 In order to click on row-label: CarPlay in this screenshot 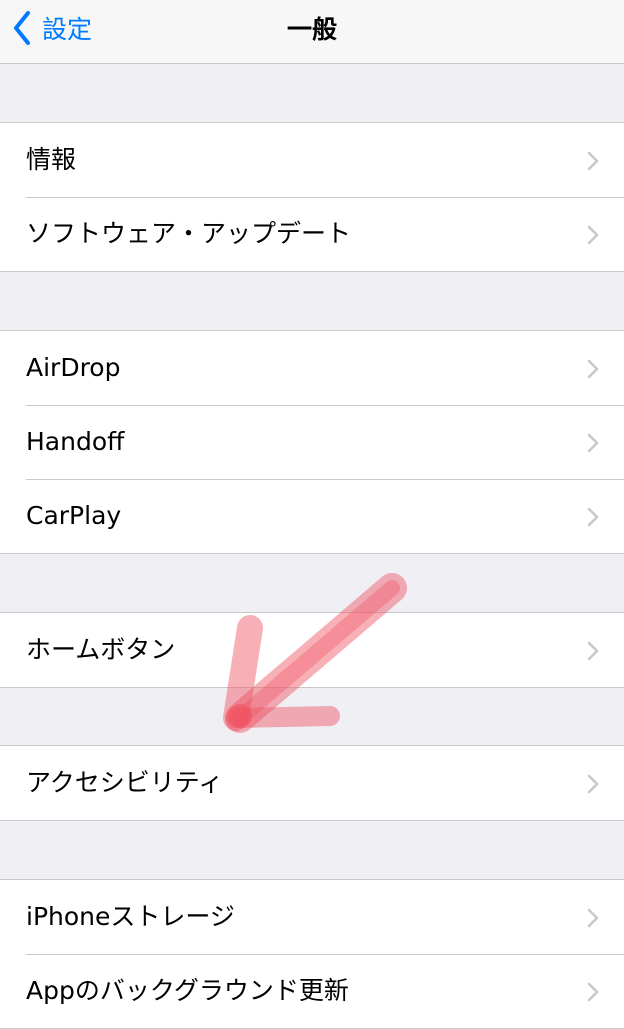, I will do `click(74, 515)`.